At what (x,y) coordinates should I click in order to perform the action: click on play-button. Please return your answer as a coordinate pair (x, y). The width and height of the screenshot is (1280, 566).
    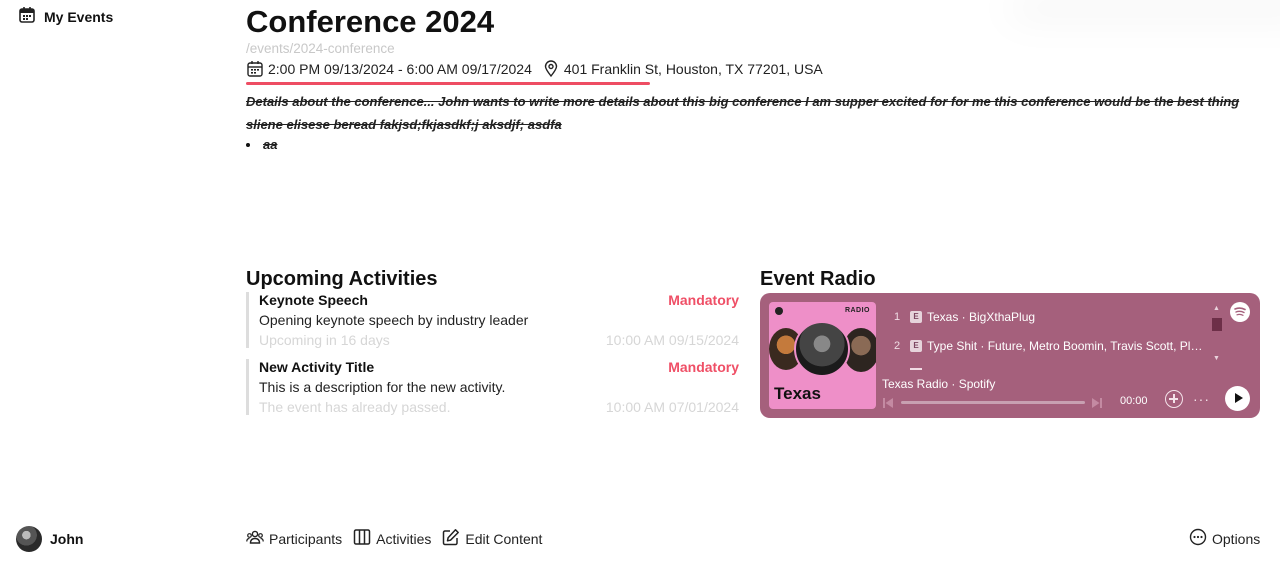
    Looking at the image, I should click on (1237, 398).